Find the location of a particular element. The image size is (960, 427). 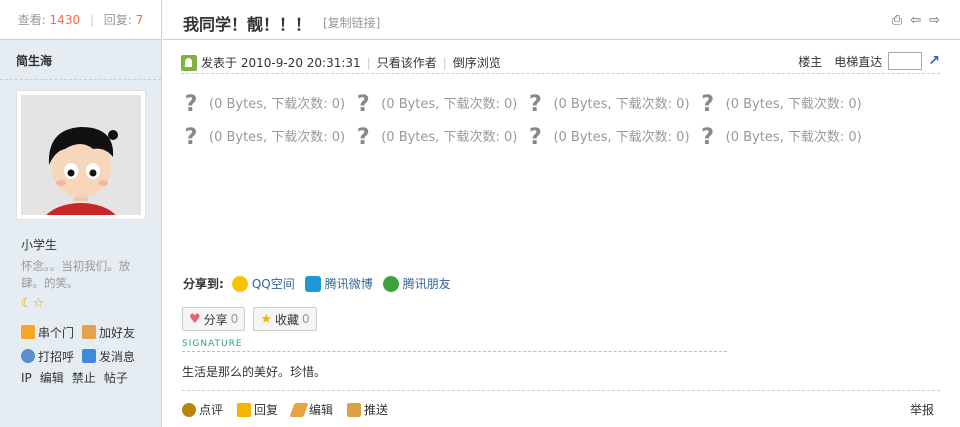

avatar-image is located at coordinates (81, 155).